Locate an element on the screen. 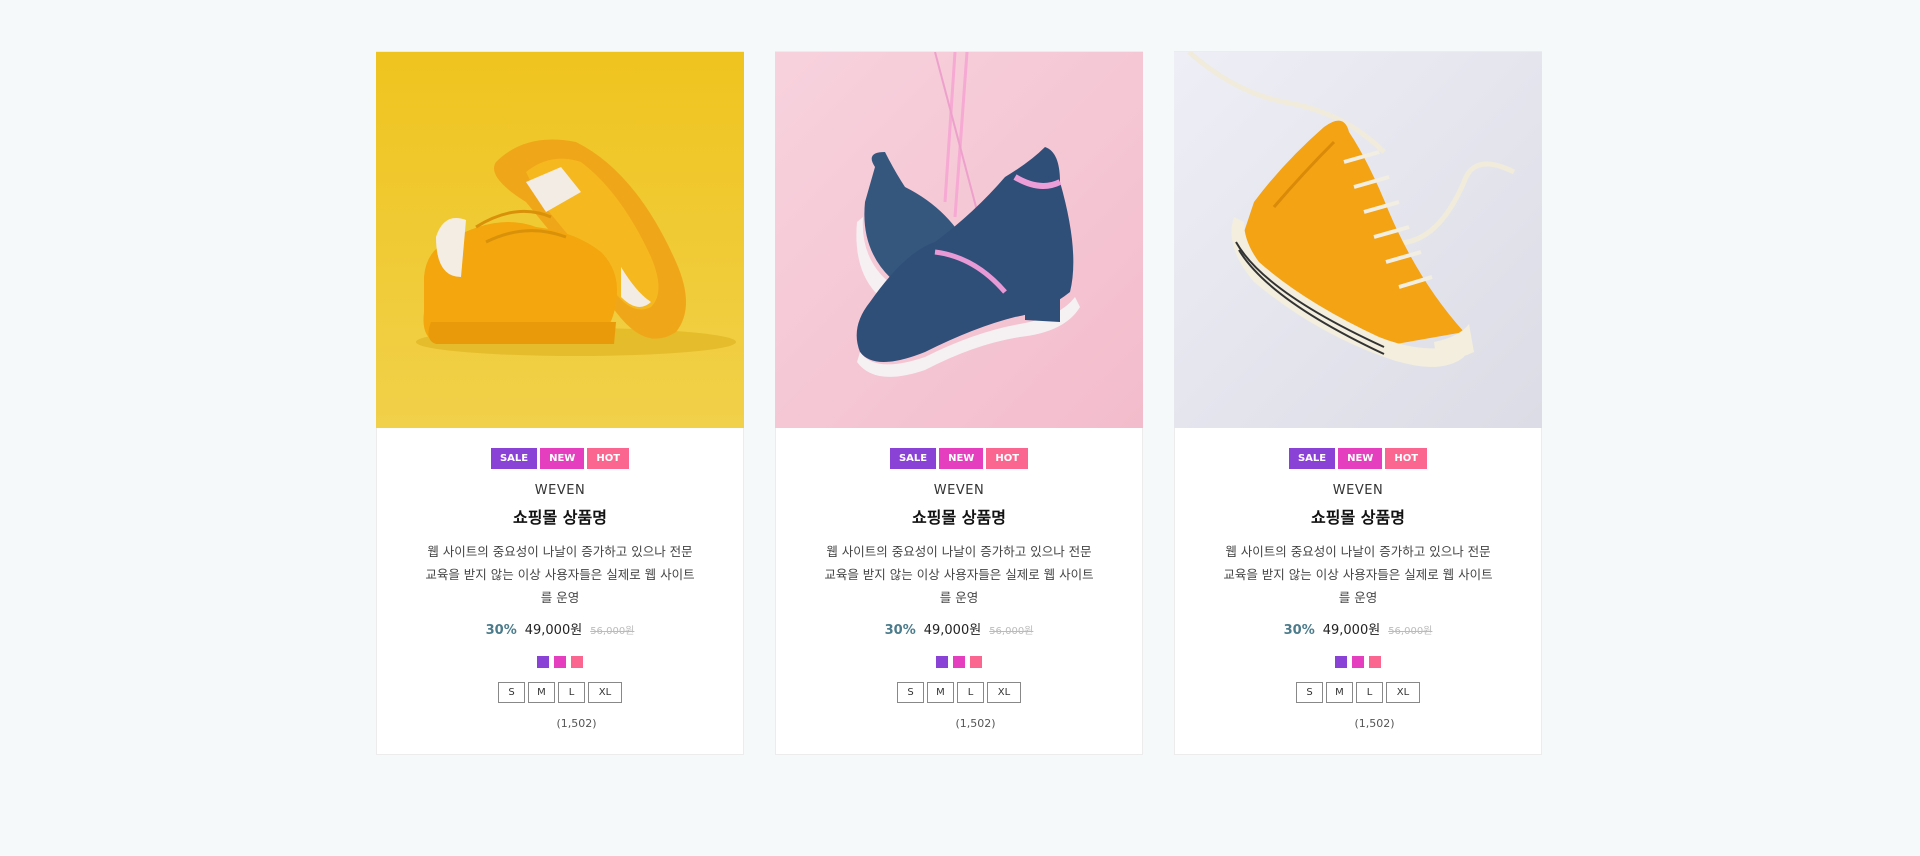  navy-pink-sneakers-image is located at coordinates (959, 240).